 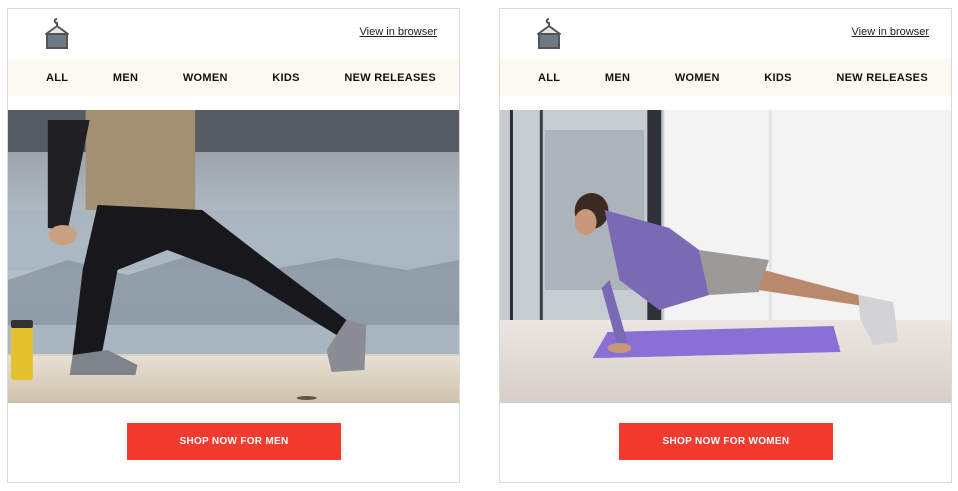 I want to click on shop-now-men-button: SHOP NOW FOR MEN, so click(x=234, y=441).